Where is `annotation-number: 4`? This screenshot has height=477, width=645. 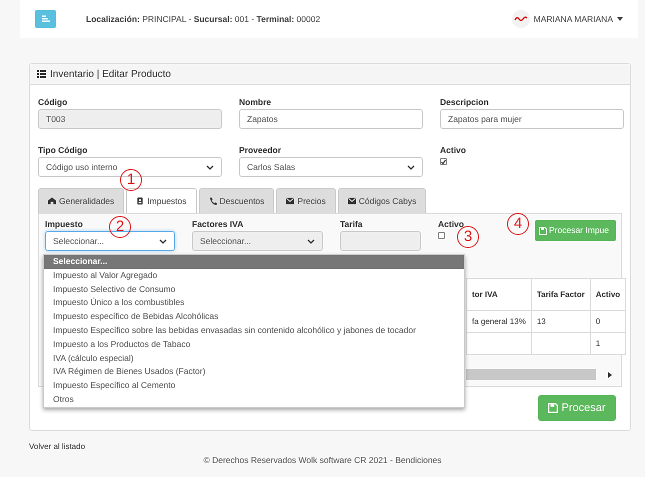 annotation-number: 4 is located at coordinates (518, 224).